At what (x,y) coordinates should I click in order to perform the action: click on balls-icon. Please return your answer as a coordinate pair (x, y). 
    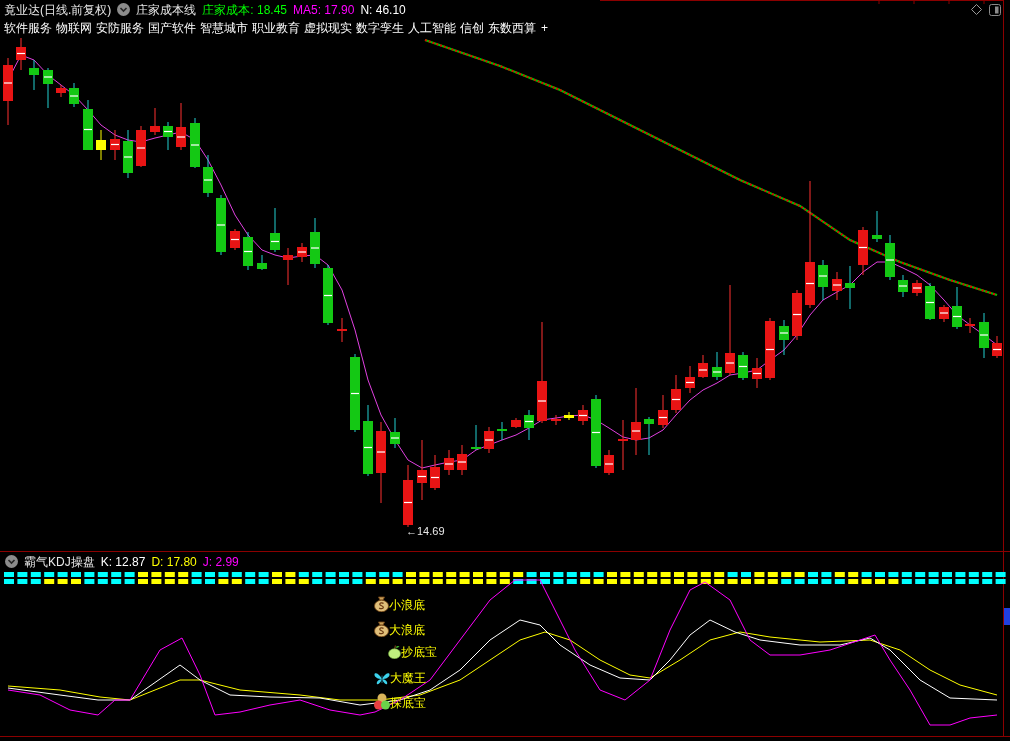
    Looking at the image, I should click on (382, 701).